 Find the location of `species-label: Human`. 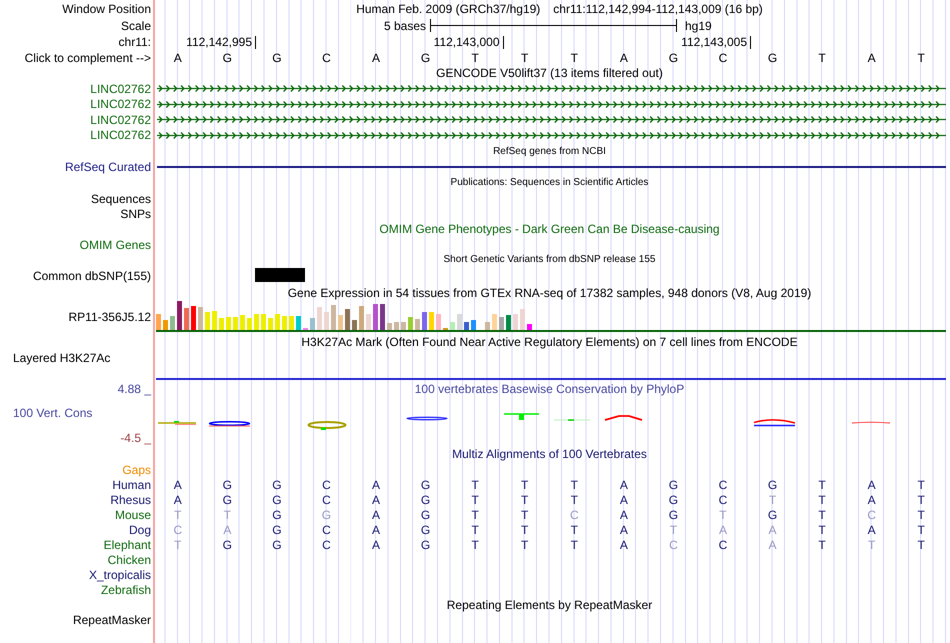

species-label: Human is located at coordinates (131, 485).